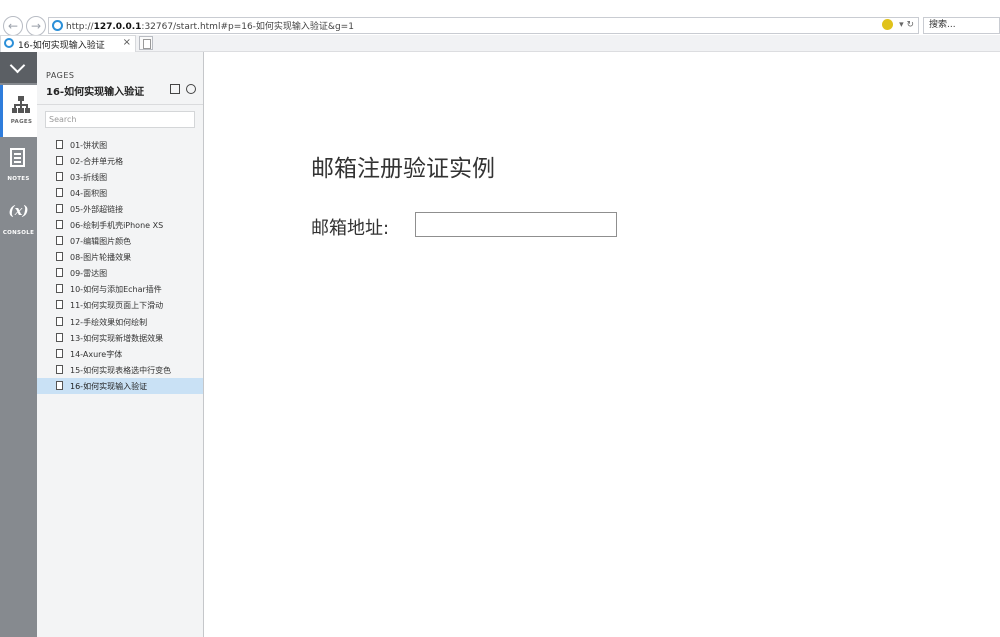 Image resolution: width=1000 pixels, height=637 pixels. What do you see at coordinates (18, 222) in the screenshot?
I see `rail-console-button: (x) CONSOLE` at bounding box center [18, 222].